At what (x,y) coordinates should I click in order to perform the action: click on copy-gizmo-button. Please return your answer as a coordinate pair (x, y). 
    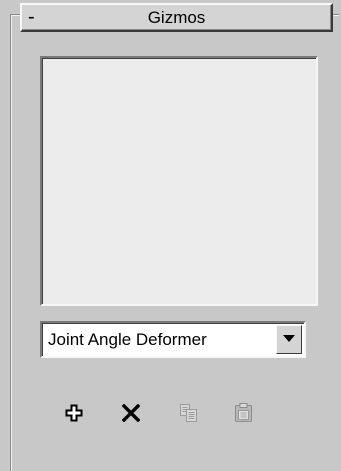
    Looking at the image, I should click on (189, 413).